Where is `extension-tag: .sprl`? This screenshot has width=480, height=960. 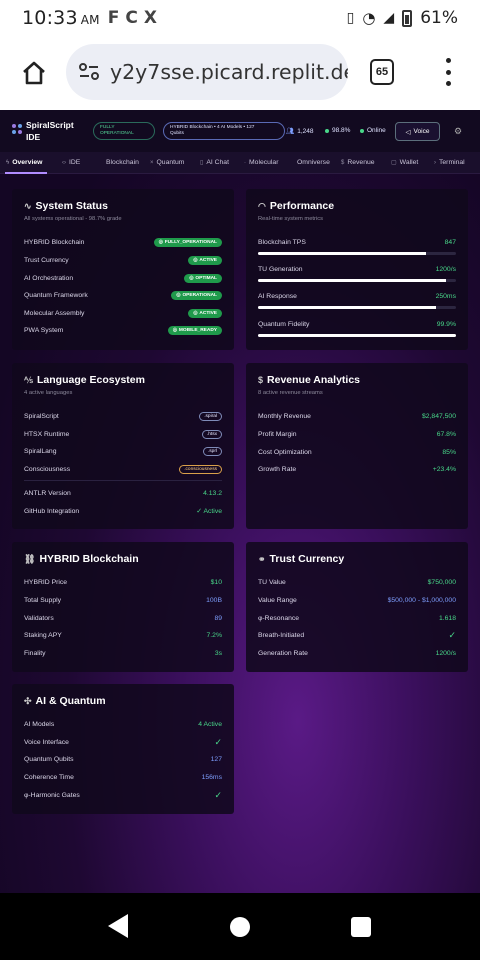 extension-tag: .sprl is located at coordinates (212, 451).